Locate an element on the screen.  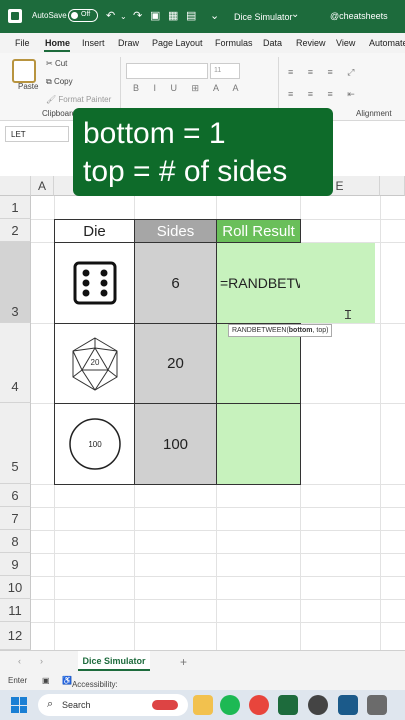
spotify-icon is located at coordinates (230, 705).